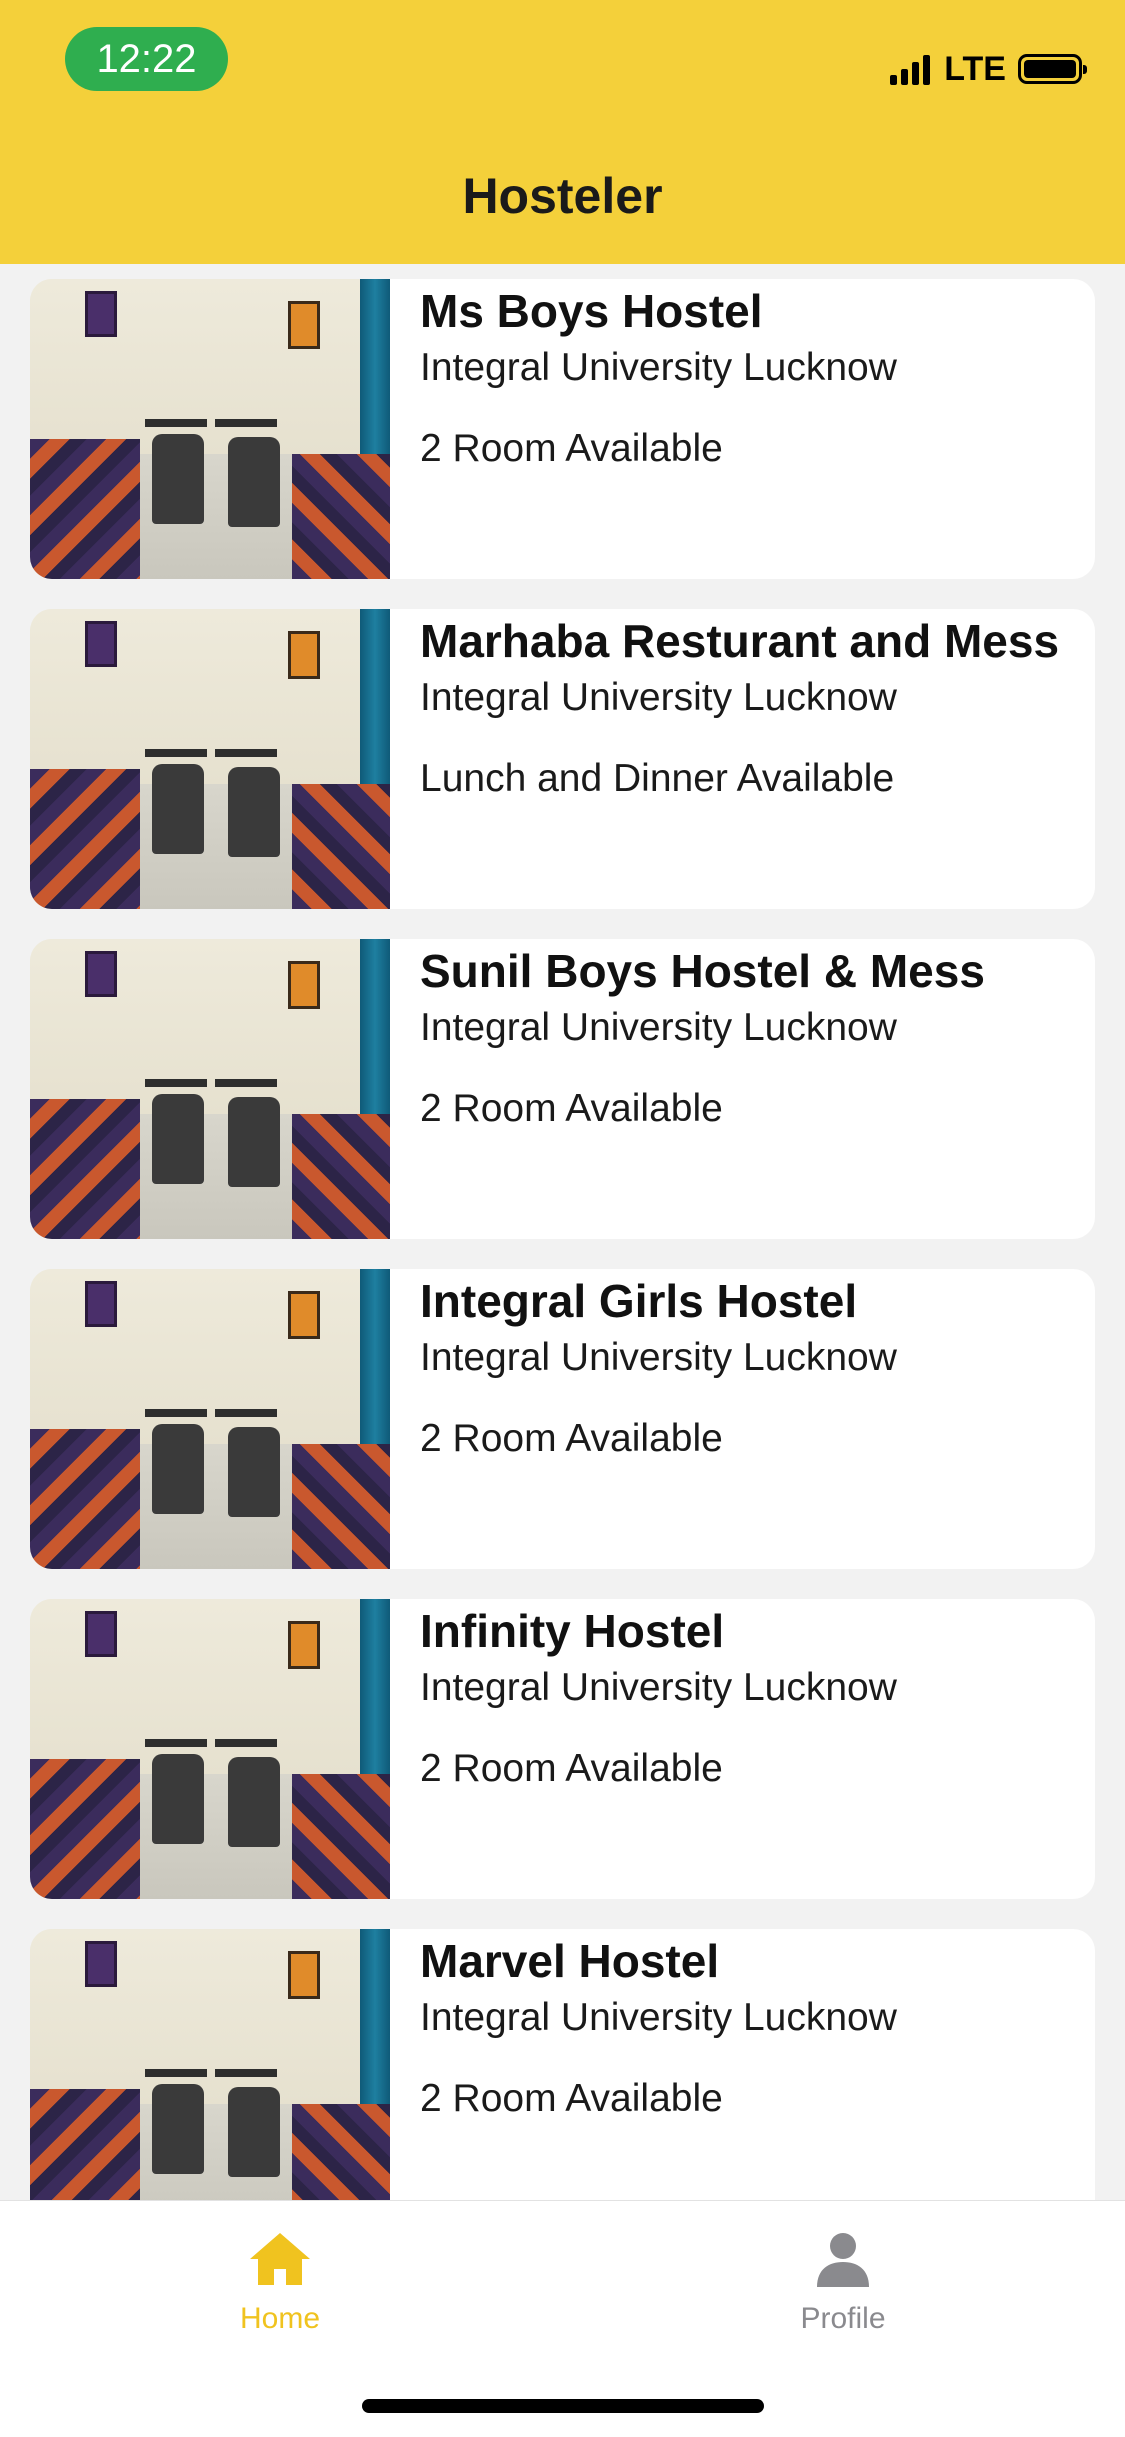  I want to click on status-time: 12:22, so click(146, 59).